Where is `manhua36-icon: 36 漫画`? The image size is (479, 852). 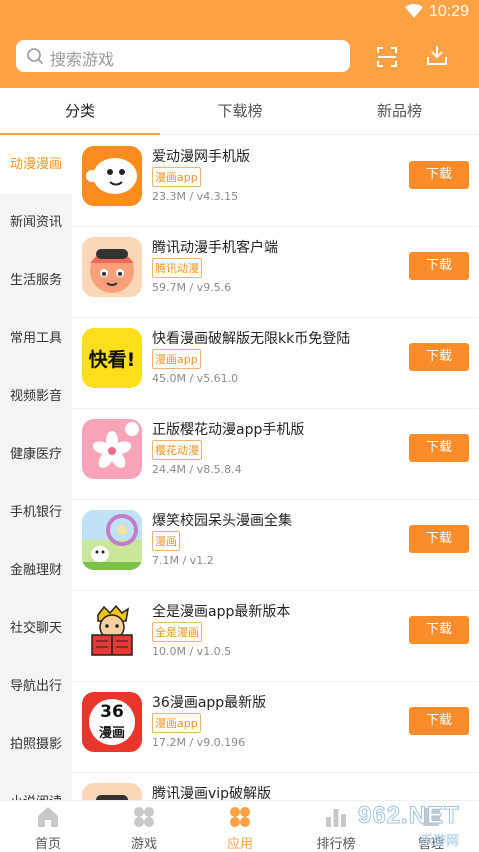
manhua36-icon: 36 漫画 is located at coordinates (112, 722).